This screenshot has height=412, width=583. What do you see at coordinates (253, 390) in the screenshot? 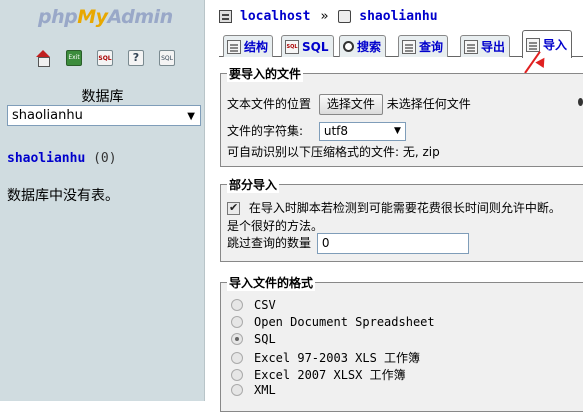
I see `format-option-xml: XML` at bounding box center [253, 390].